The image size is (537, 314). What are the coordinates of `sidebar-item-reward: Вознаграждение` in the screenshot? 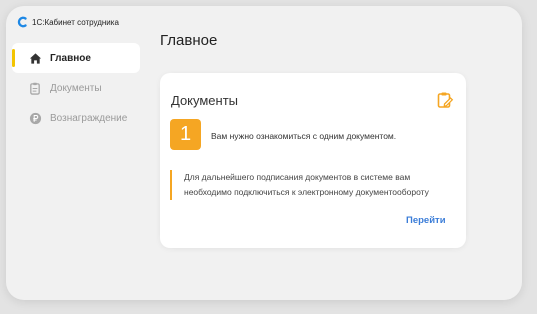 It's located at (76, 118).